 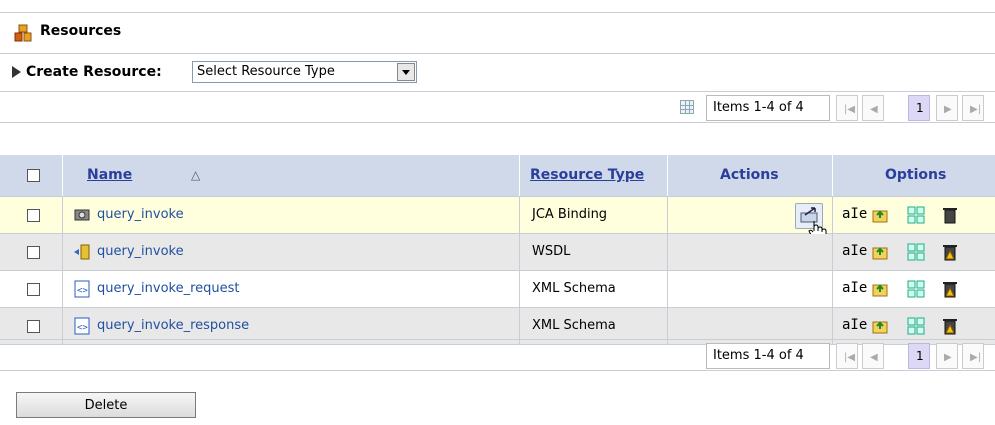 What do you see at coordinates (497, 252) in the screenshot?
I see `table-row: query_invoke WSDL aIe` at bounding box center [497, 252].